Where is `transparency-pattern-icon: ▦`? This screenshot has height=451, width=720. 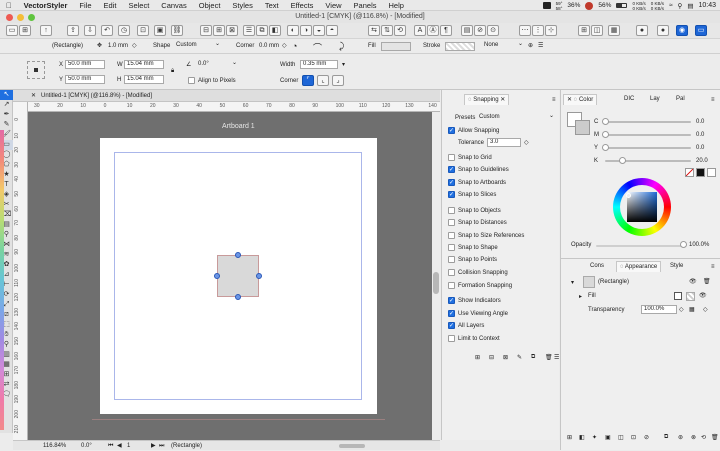
transparency-pattern-icon: ▦ is located at coordinates (692, 309).